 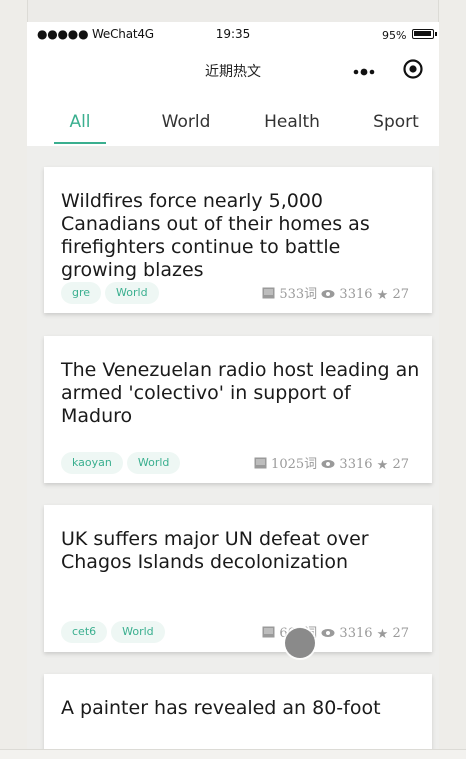 I want to click on word-count: 533词, so click(x=298, y=294).